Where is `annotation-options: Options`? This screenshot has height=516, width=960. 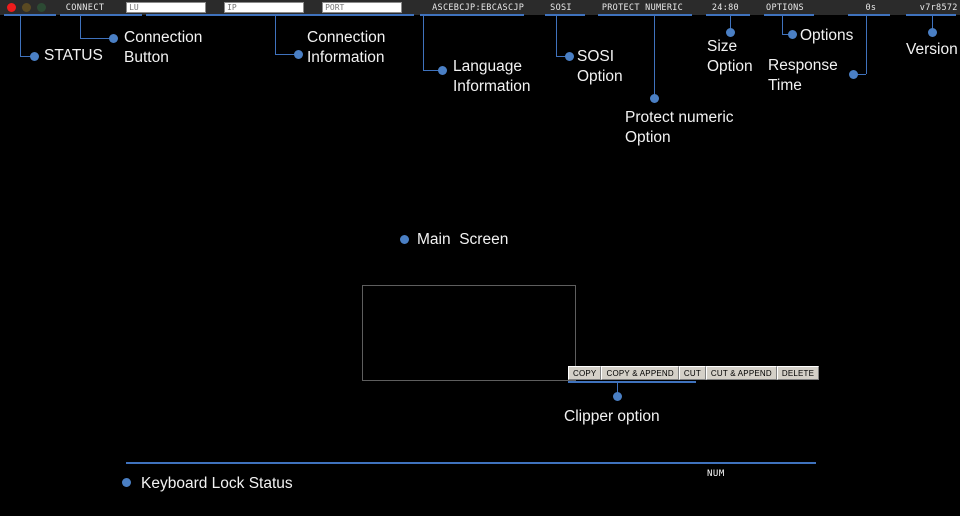
annotation-options: Options is located at coordinates (827, 35).